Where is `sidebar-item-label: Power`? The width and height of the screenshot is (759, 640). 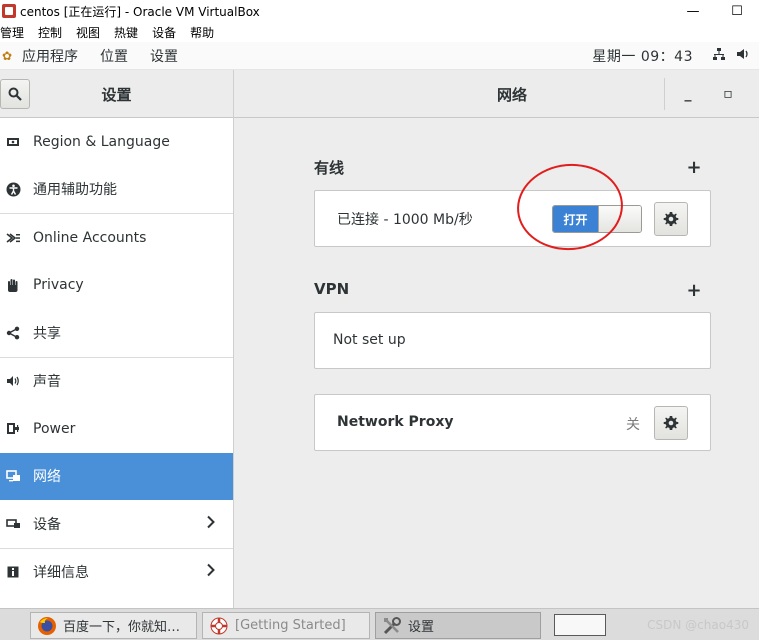 sidebar-item-label: Power is located at coordinates (54, 428).